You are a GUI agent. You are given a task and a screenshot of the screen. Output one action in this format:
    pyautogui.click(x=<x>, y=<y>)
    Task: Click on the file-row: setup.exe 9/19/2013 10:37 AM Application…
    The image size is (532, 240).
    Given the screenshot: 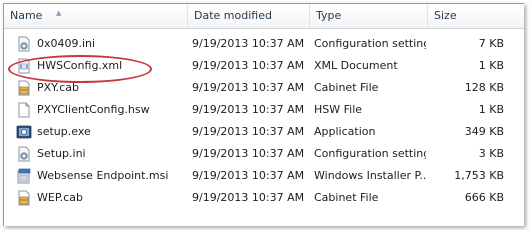 What is the action you would take?
    pyautogui.click(x=264, y=132)
    